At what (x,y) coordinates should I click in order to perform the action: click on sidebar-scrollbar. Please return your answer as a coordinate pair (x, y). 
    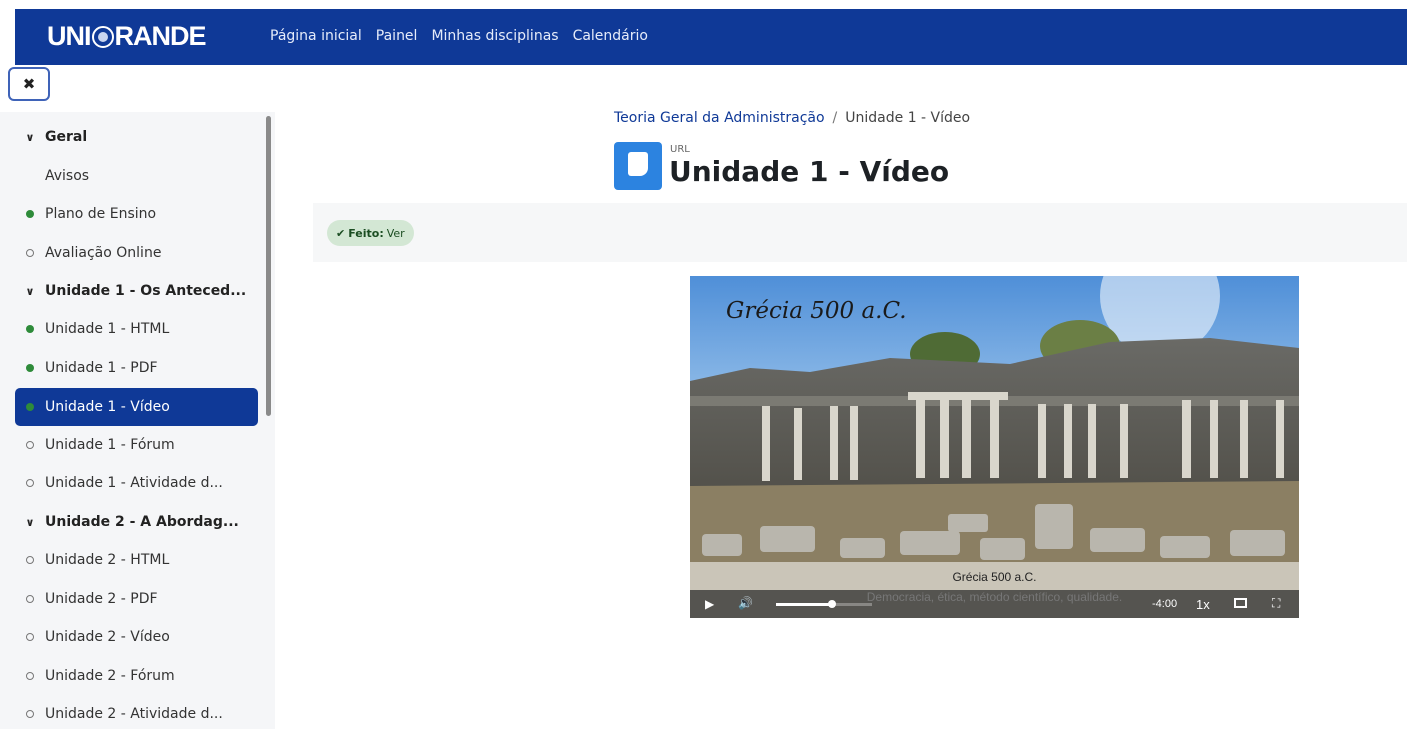
    Looking at the image, I should click on (268, 266).